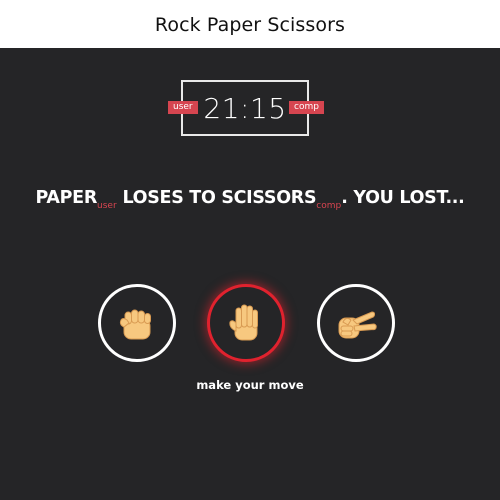 Image resolution: width=500 pixels, height=500 pixels. I want to click on scissors-button, so click(356, 323).